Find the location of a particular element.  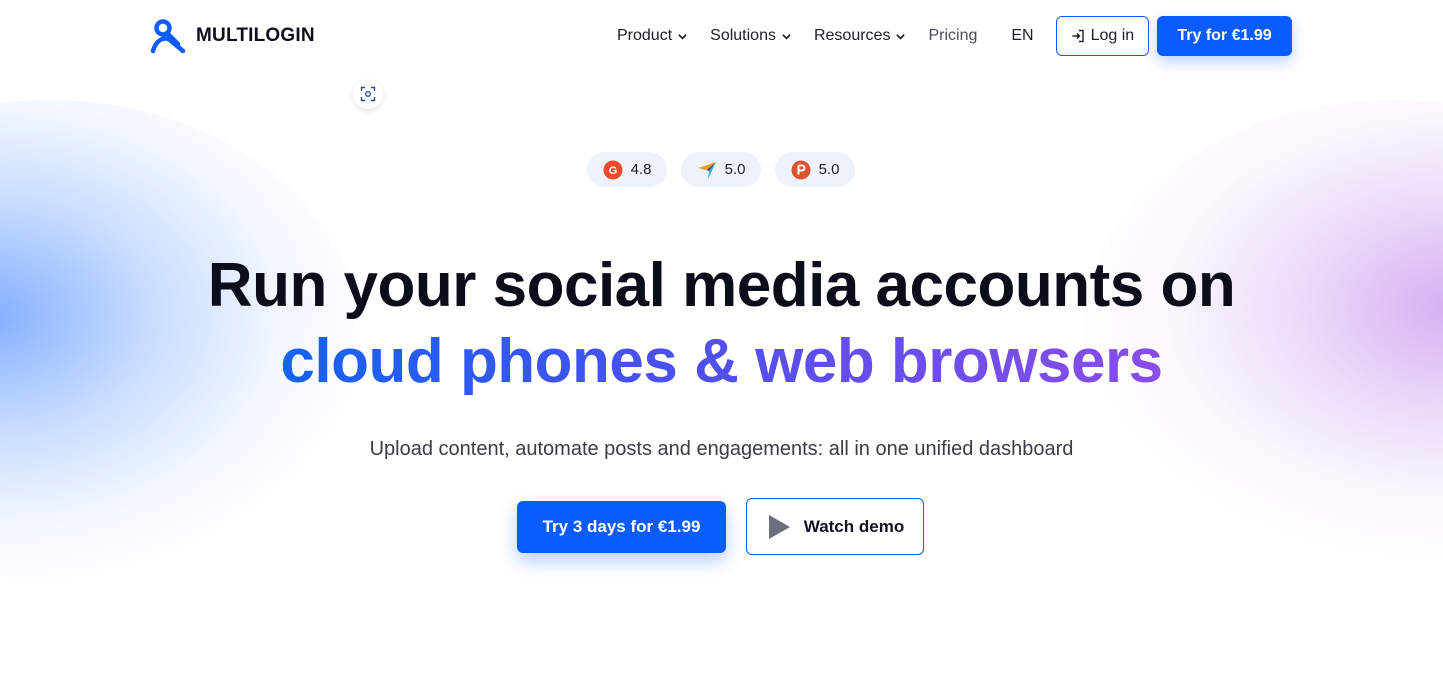

rating-producthunt: 5.0 is located at coordinates (815, 169).